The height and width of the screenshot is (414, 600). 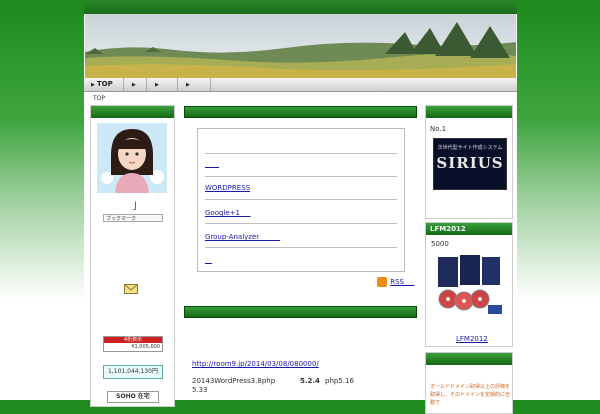 I want to click on counter-widget-2: 1,101,044,130円, so click(x=133, y=372).